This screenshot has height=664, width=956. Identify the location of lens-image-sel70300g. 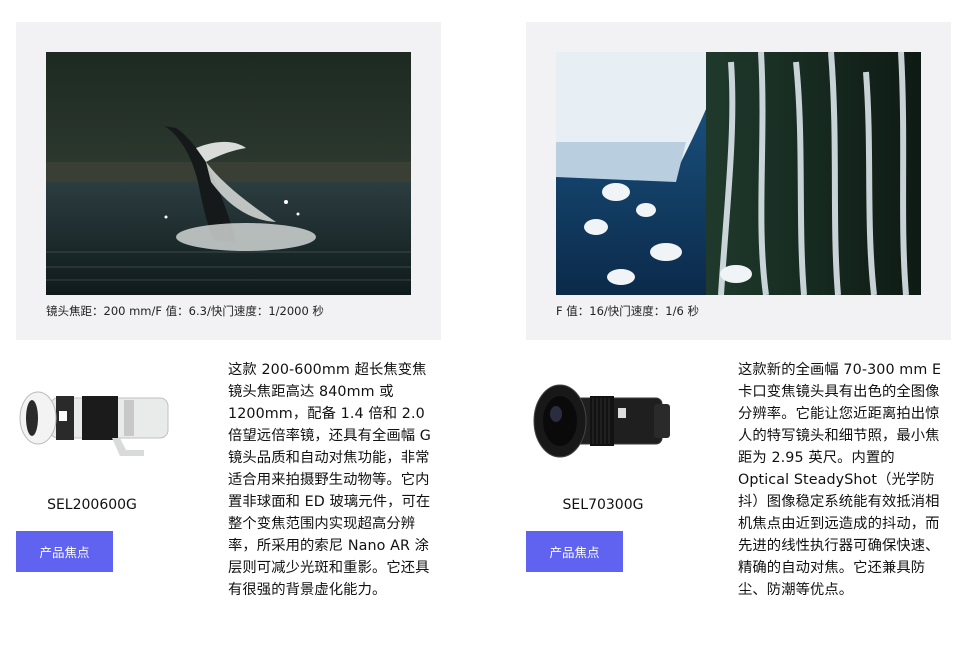
(602, 421).